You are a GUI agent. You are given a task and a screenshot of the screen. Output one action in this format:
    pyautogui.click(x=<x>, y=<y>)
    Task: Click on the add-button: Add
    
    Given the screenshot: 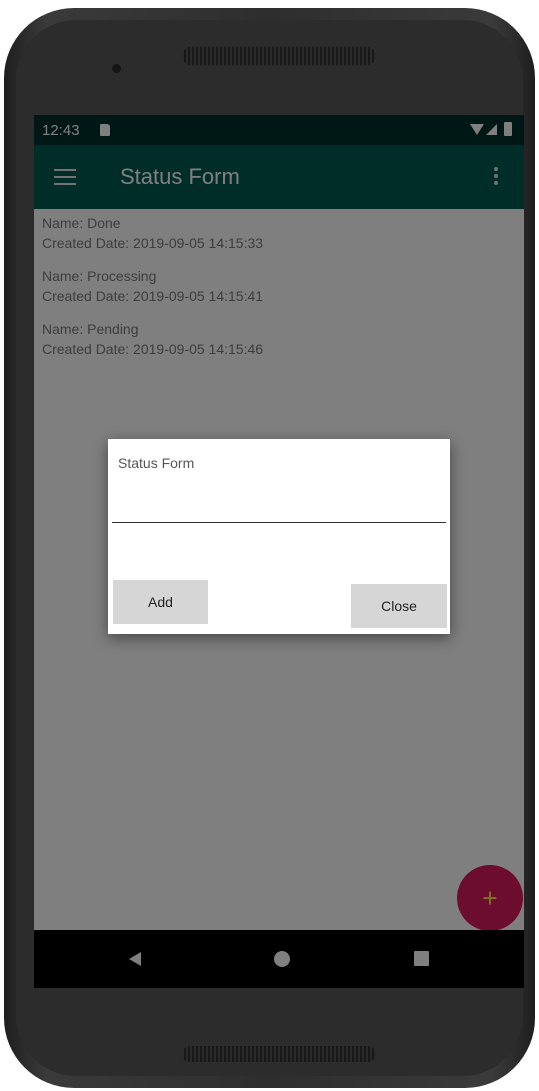 What is the action you would take?
    pyautogui.click(x=160, y=602)
    